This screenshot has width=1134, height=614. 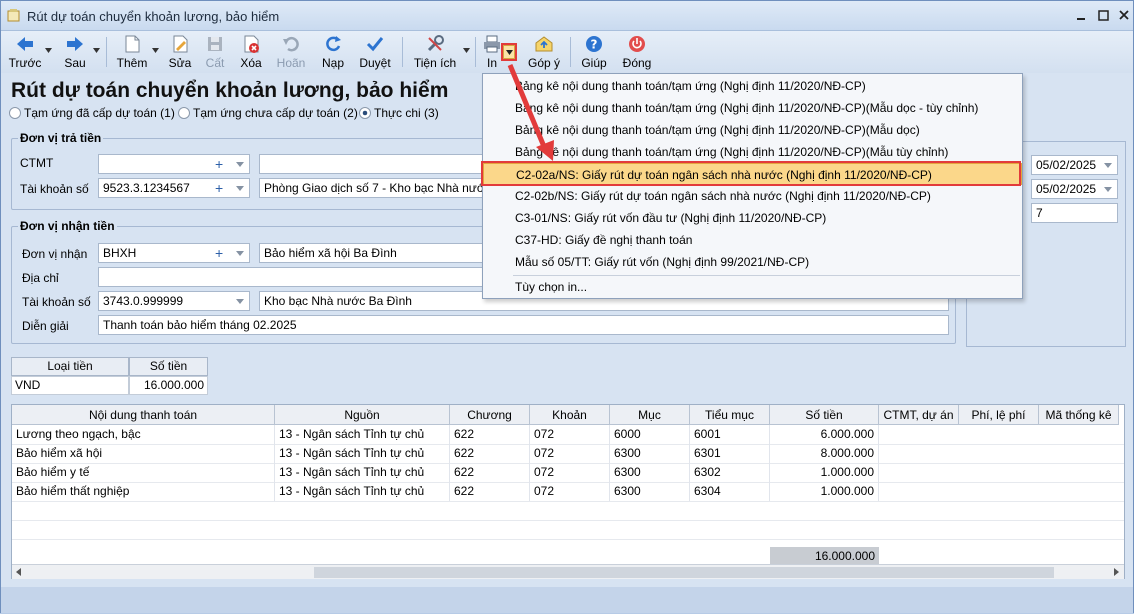 What do you see at coordinates (1074, 165) in the screenshot?
I see `voucher-date-field: 05/02/2025` at bounding box center [1074, 165].